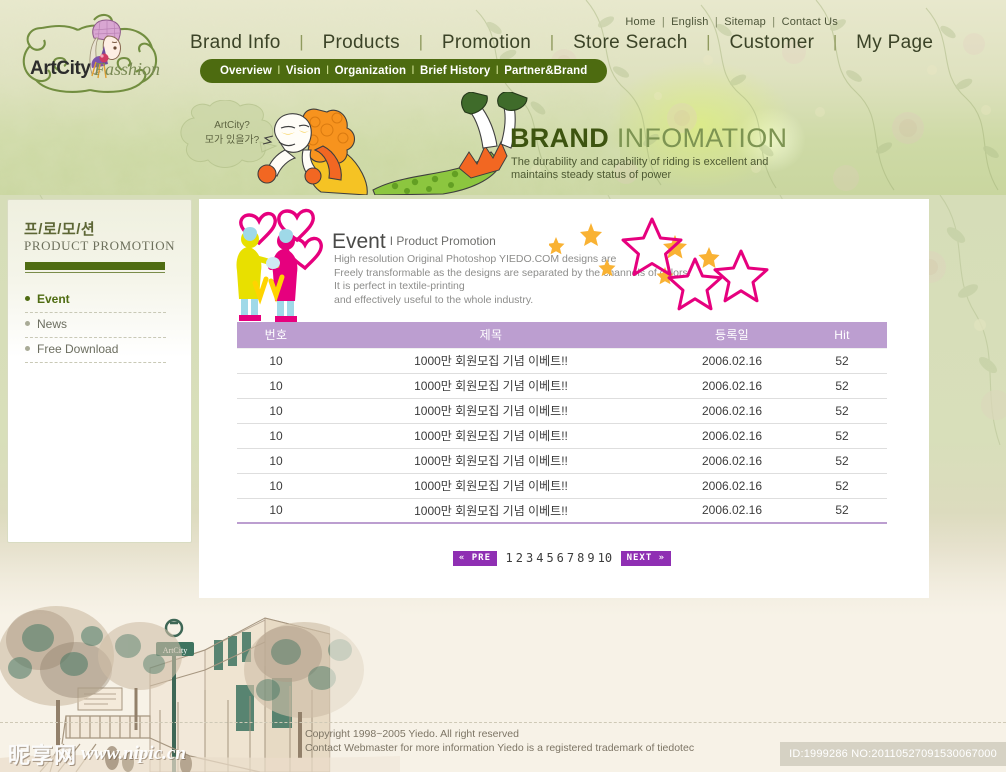 This screenshot has width=1006, height=772. Describe the element at coordinates (842, 335) in the screenshot. I see `column-header-hit: Hit` at that location.